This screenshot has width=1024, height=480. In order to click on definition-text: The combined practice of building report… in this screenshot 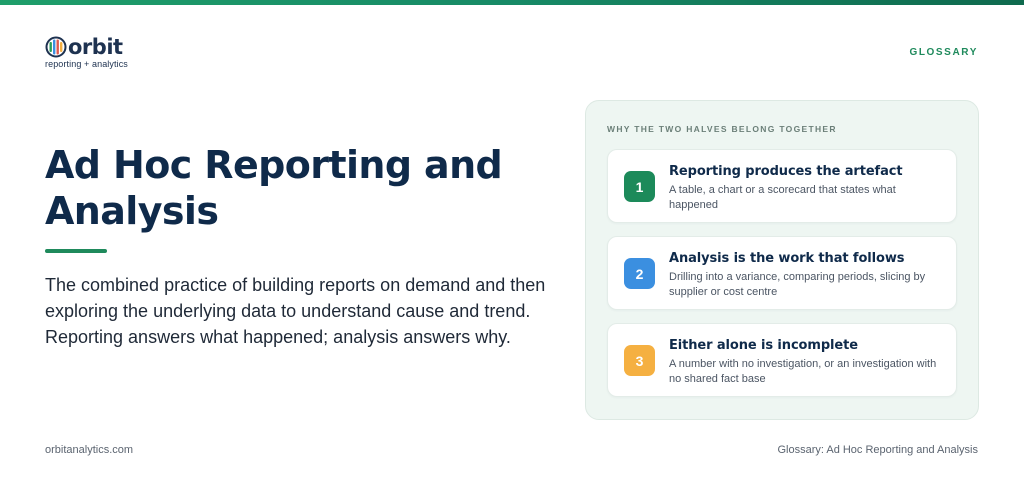, I will do `click(295, 311)`.